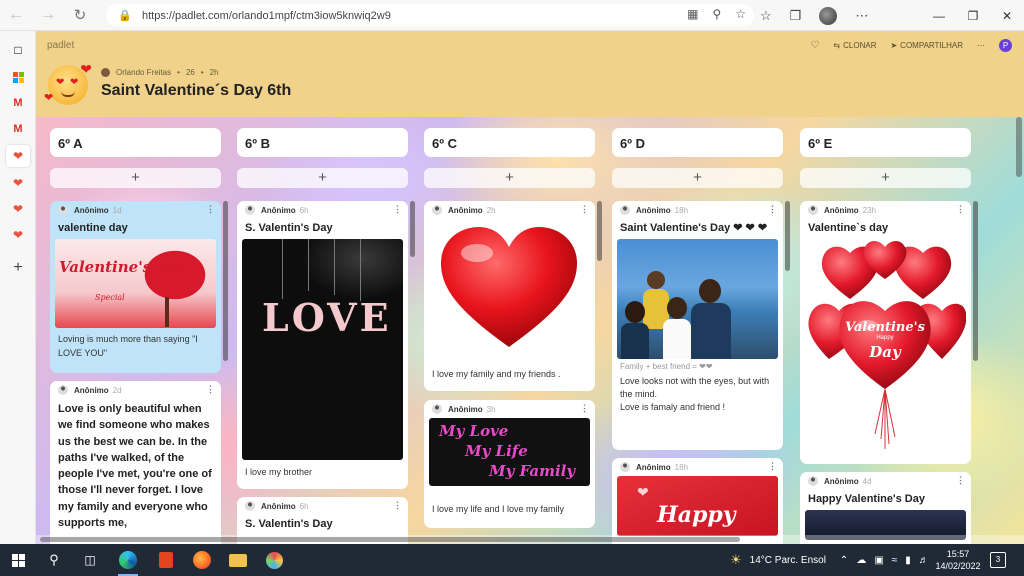 This screenshot has height=576, width=1024. Describe the element at coordinates (128, 560) in the screenshot. I see `edge-icon` at that location.